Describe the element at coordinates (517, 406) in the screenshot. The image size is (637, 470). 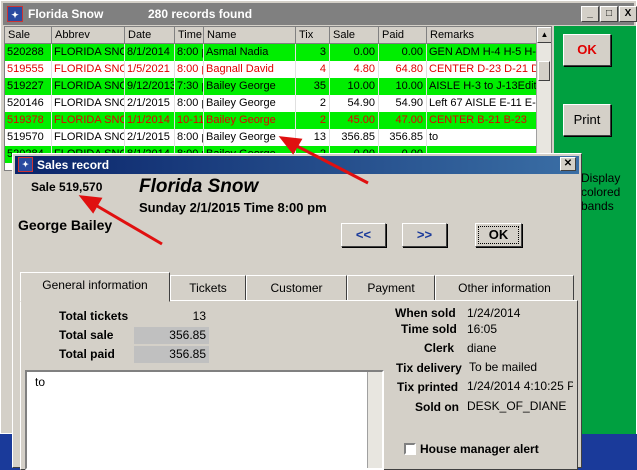
I see `sold-on-value: DESK_OF_DIANE` at that location.